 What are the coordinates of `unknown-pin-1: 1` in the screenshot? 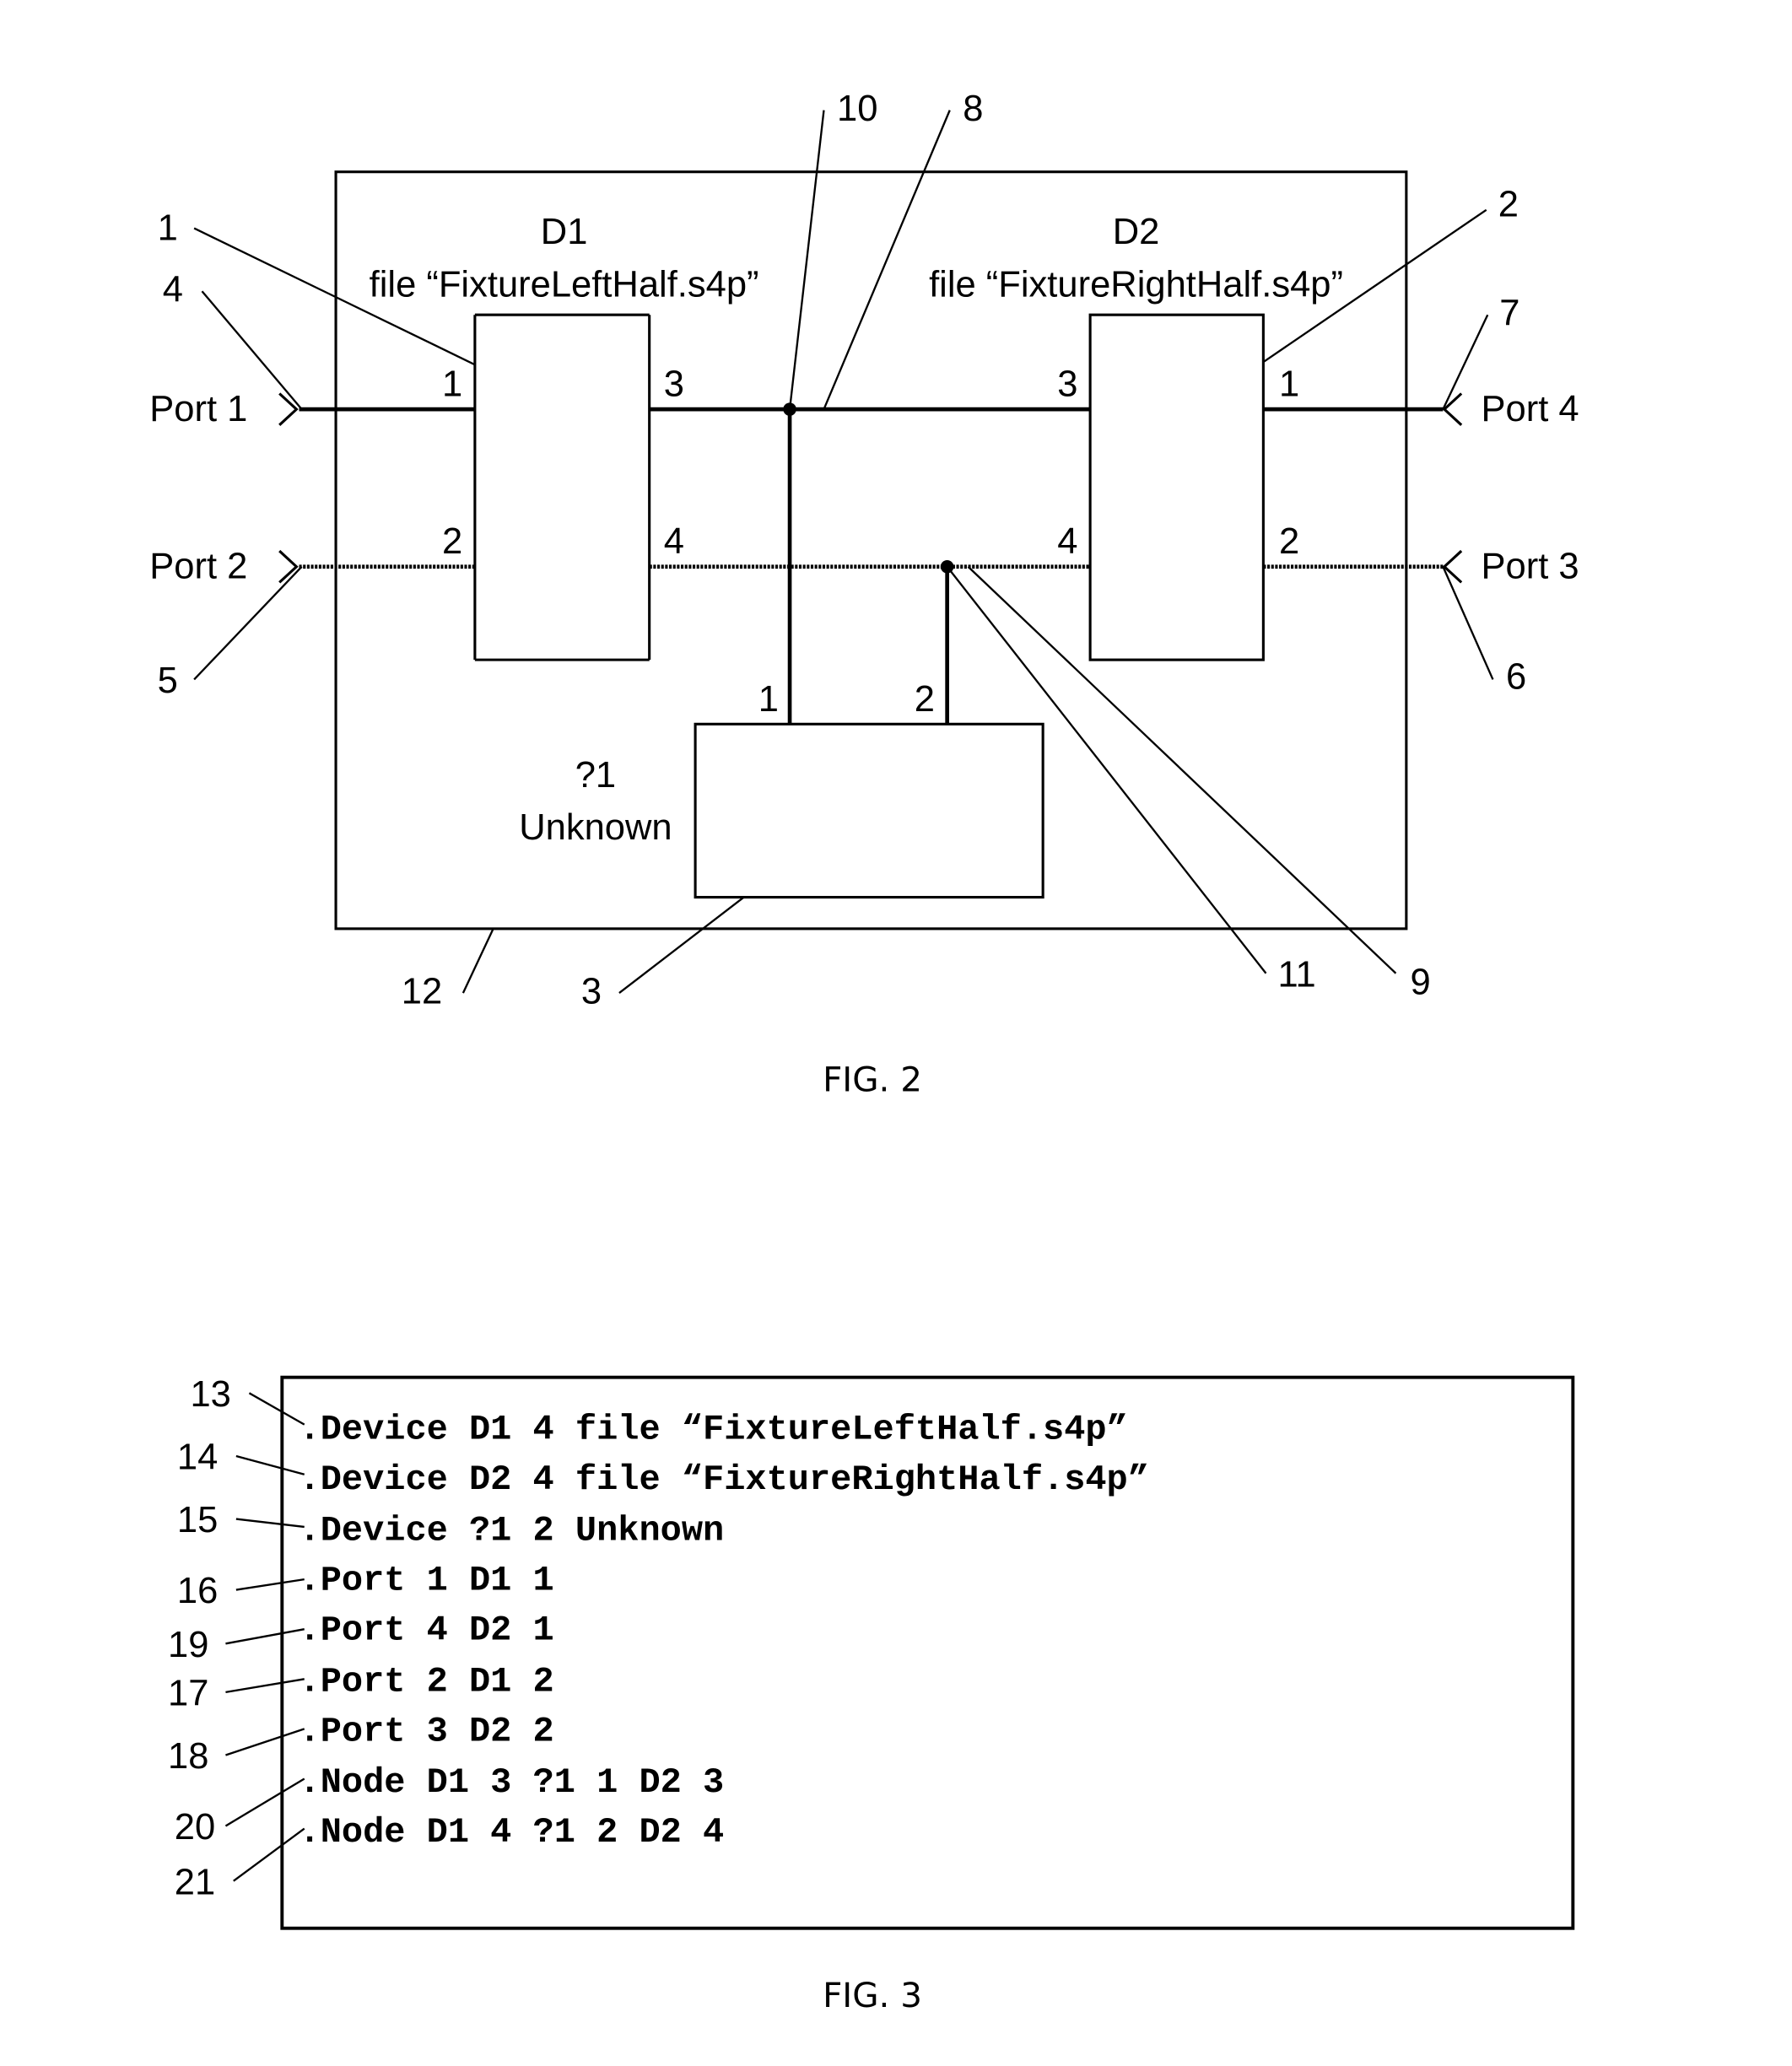 It's located at (769, 699).